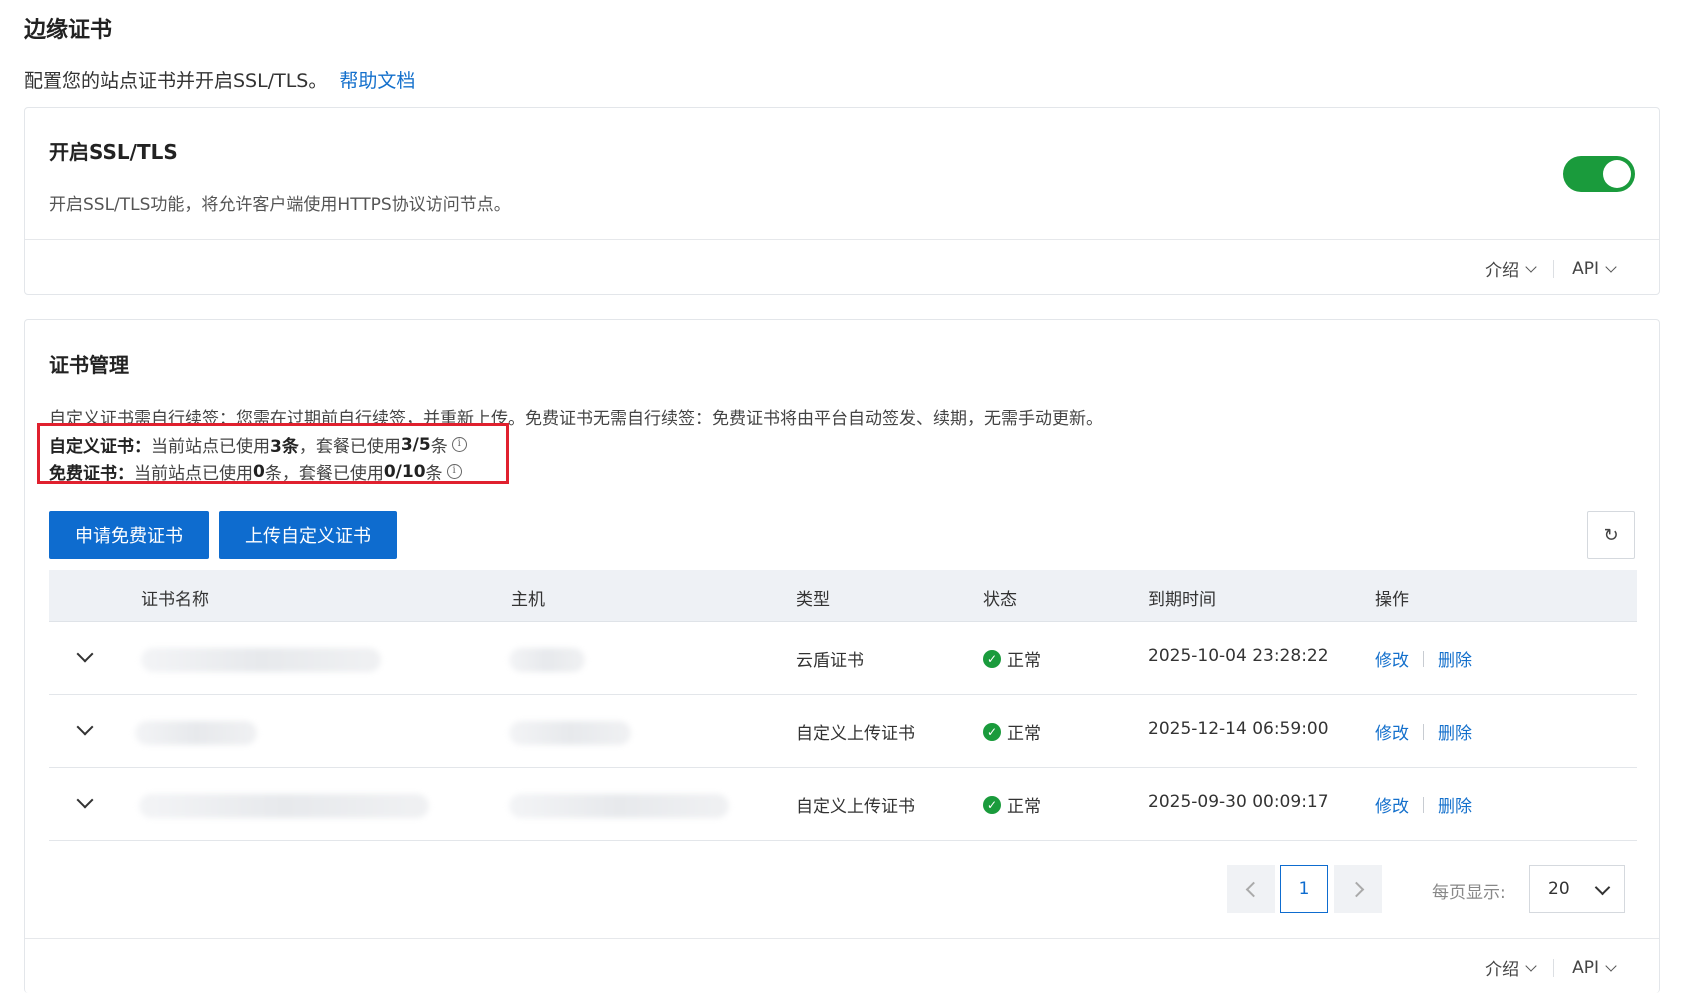 This screenshot has height=993, width=1687. Describe the element at coordinates (842, 266) in the screenshot. I see `ssl-card-footer: 介绍 API` at that location.